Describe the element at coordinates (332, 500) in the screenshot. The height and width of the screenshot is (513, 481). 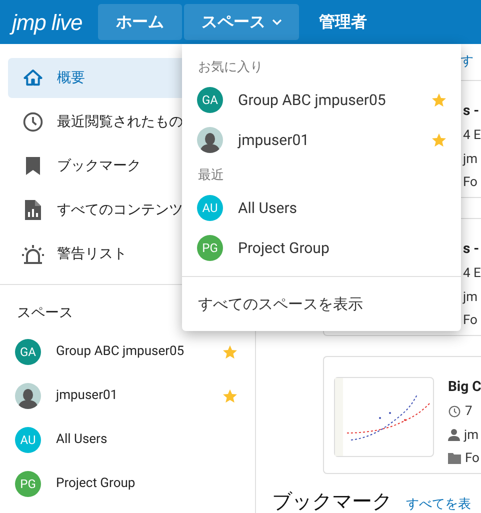
I see `section-heading: ブックマーク` at that location.